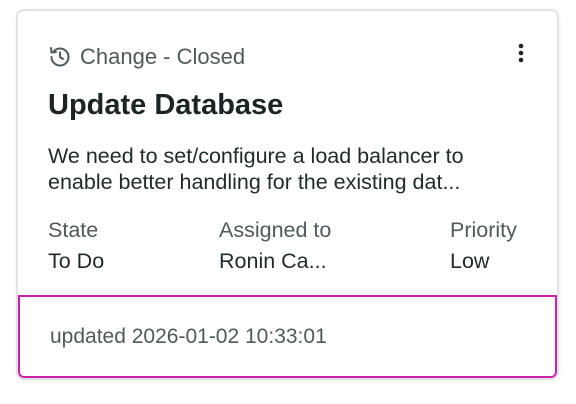  Describe the element at coordinates (483, 230) in the screenshot. I see `field-priority-label: Priority` at that location.